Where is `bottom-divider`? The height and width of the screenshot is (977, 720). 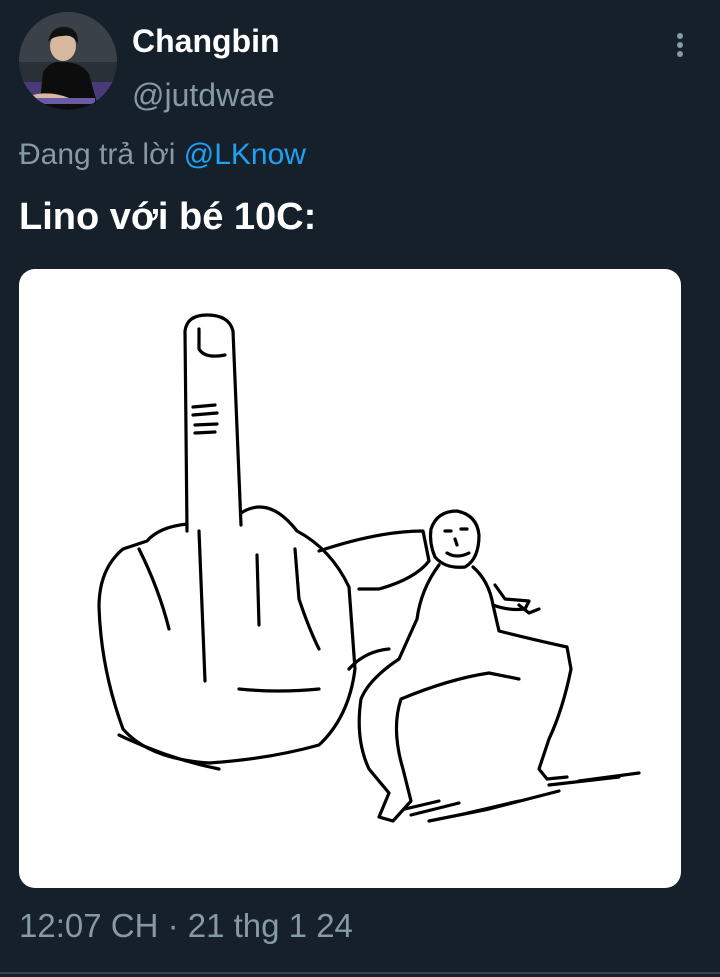 bottom-divider is located at coordinates (360, 973).